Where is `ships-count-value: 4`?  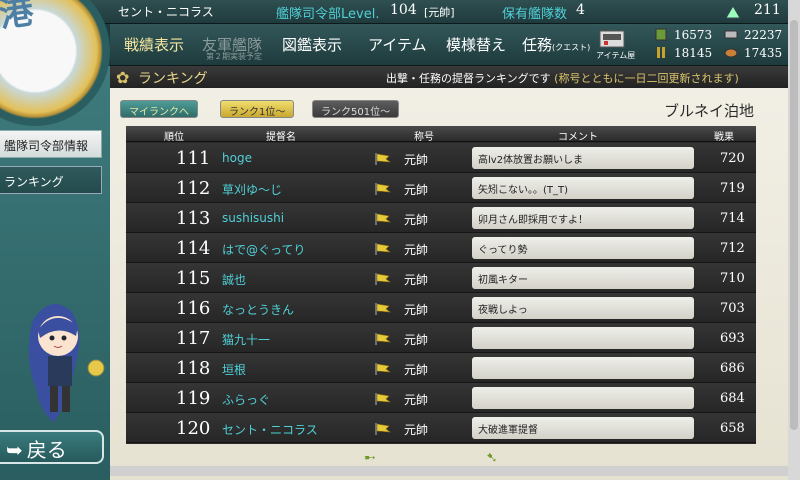
ships-count-value: 4 is located at coordinates (580, 10).